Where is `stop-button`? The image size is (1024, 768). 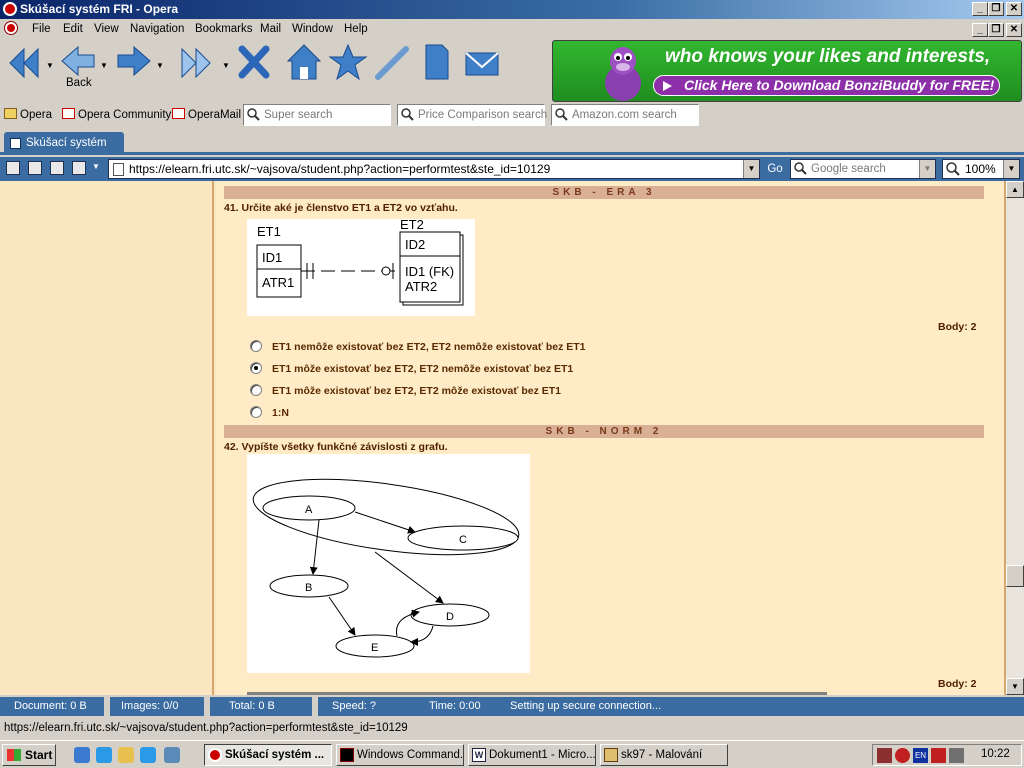 stop-button is located at coordinates (254, 63).